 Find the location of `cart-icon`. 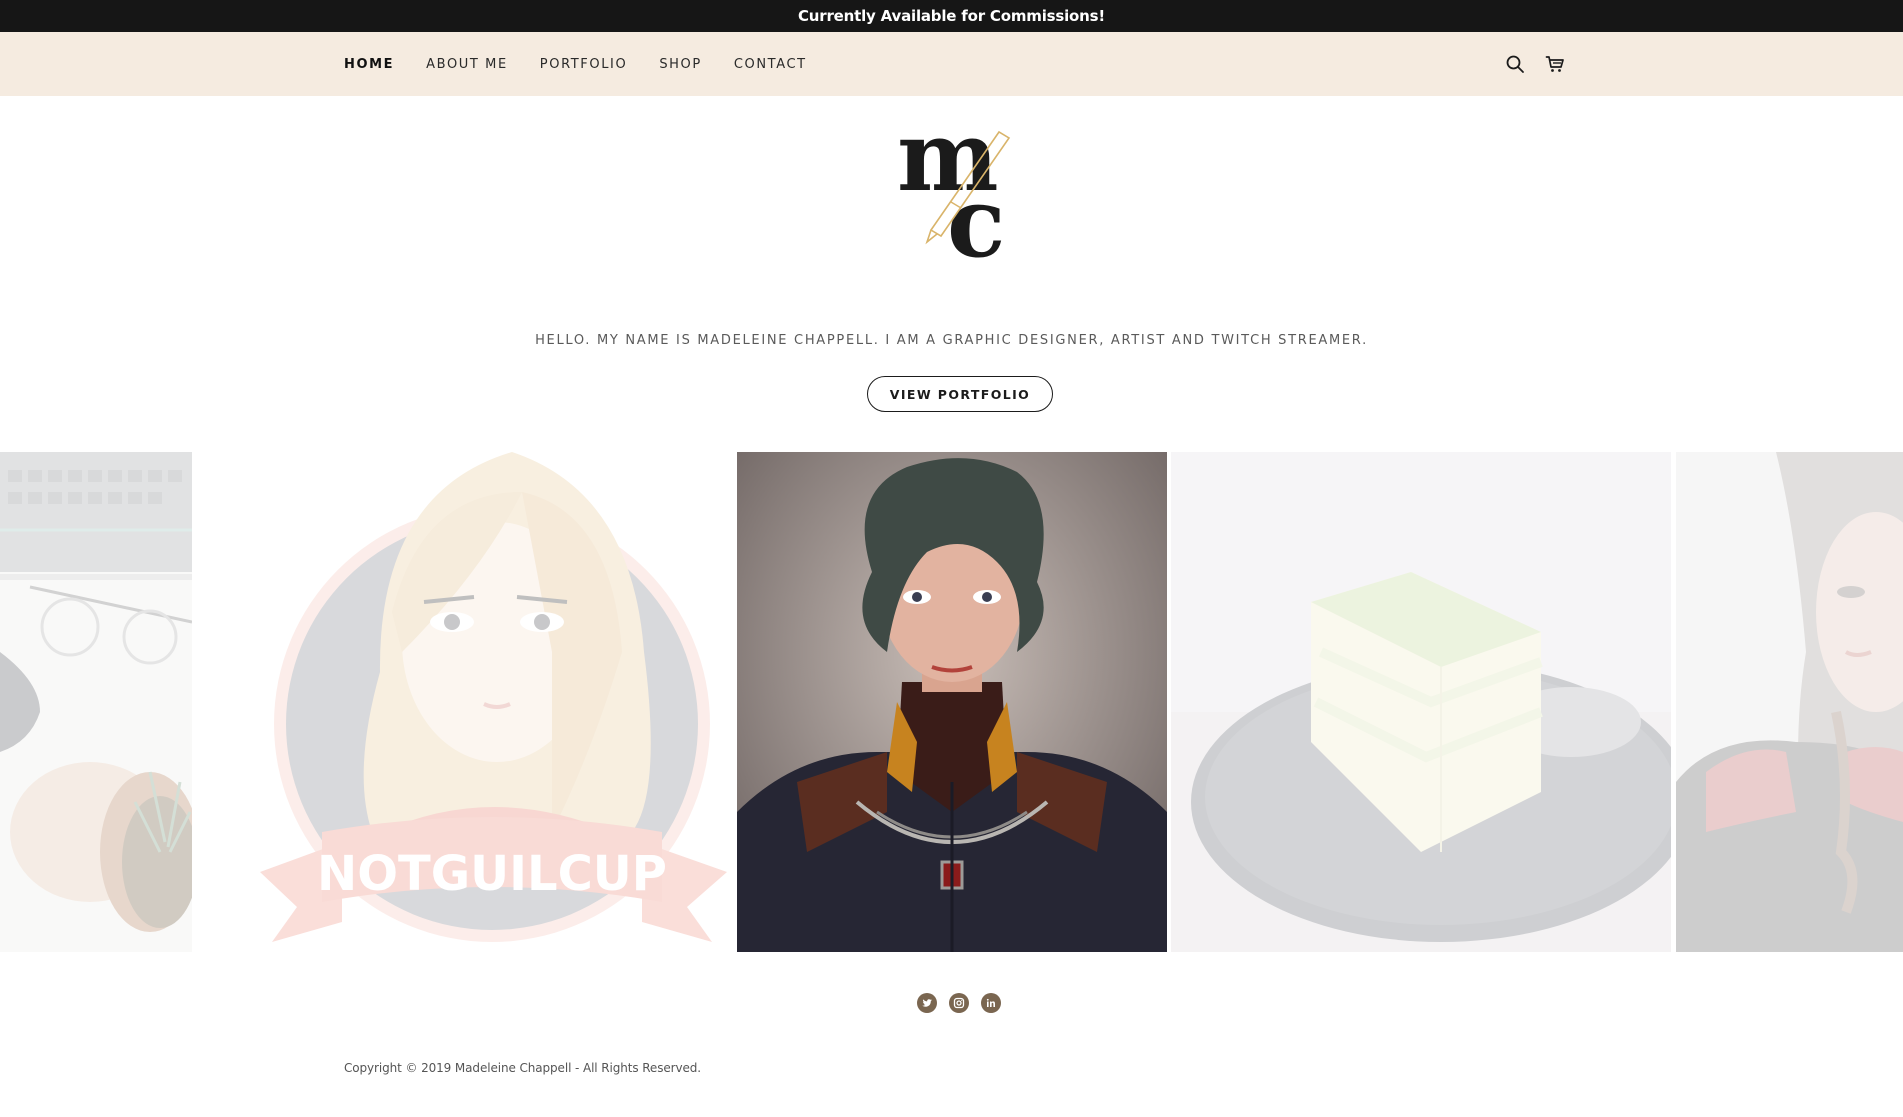

cart-icon is located at coordinates (1555, 64).